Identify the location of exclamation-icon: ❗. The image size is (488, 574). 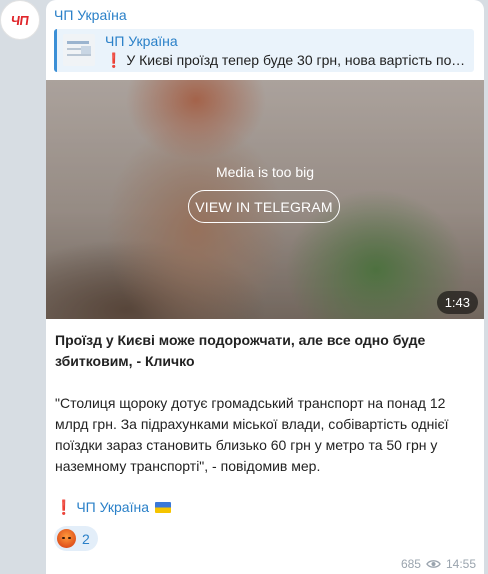
(64, 507).